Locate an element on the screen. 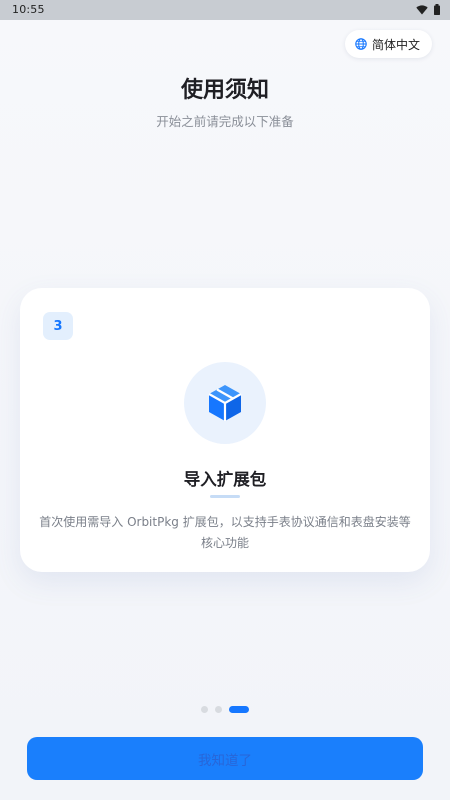 The width and height of the screenshot is (450, 800). acknowledge-button-label: 我知道了 is located at coordinates (225, 760).